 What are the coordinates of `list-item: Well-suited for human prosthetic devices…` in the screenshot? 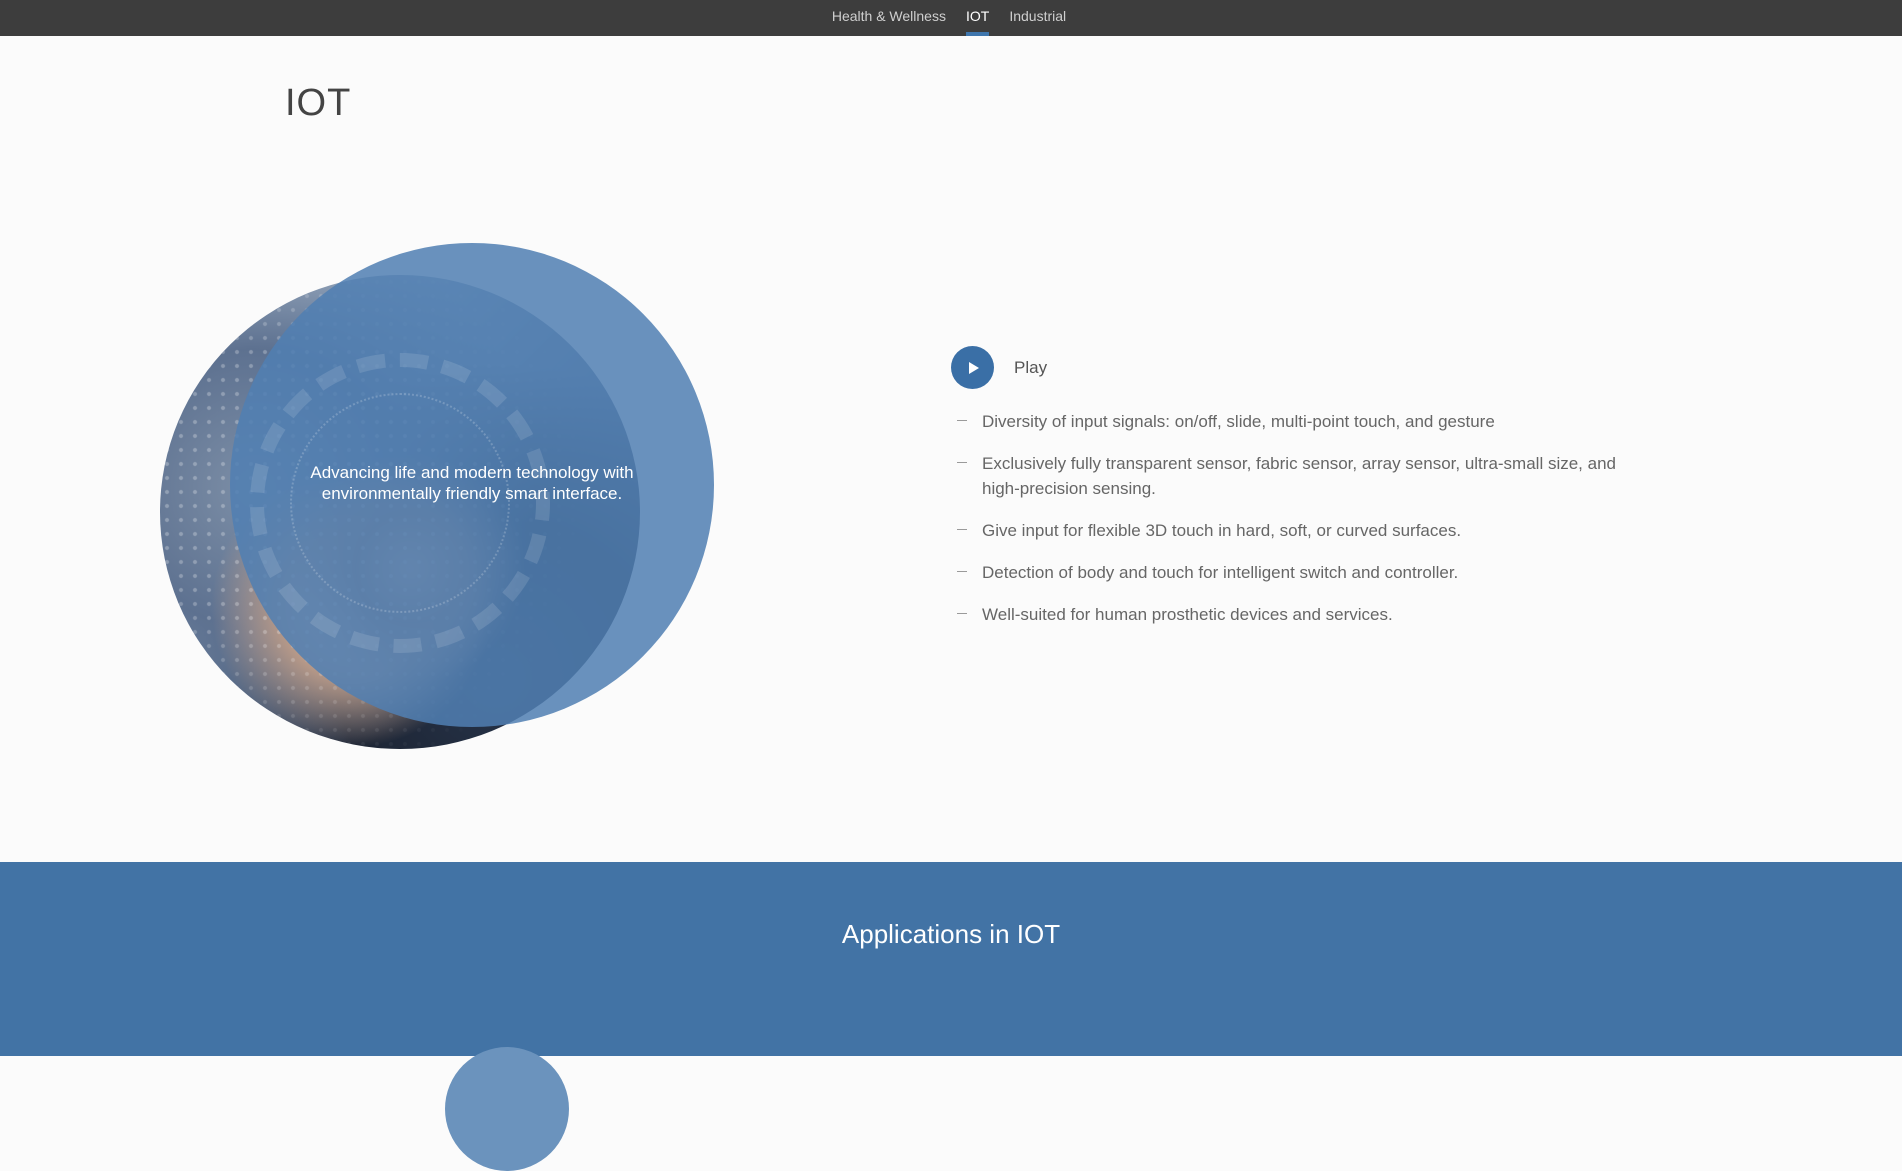 It's located at (1304, 614).